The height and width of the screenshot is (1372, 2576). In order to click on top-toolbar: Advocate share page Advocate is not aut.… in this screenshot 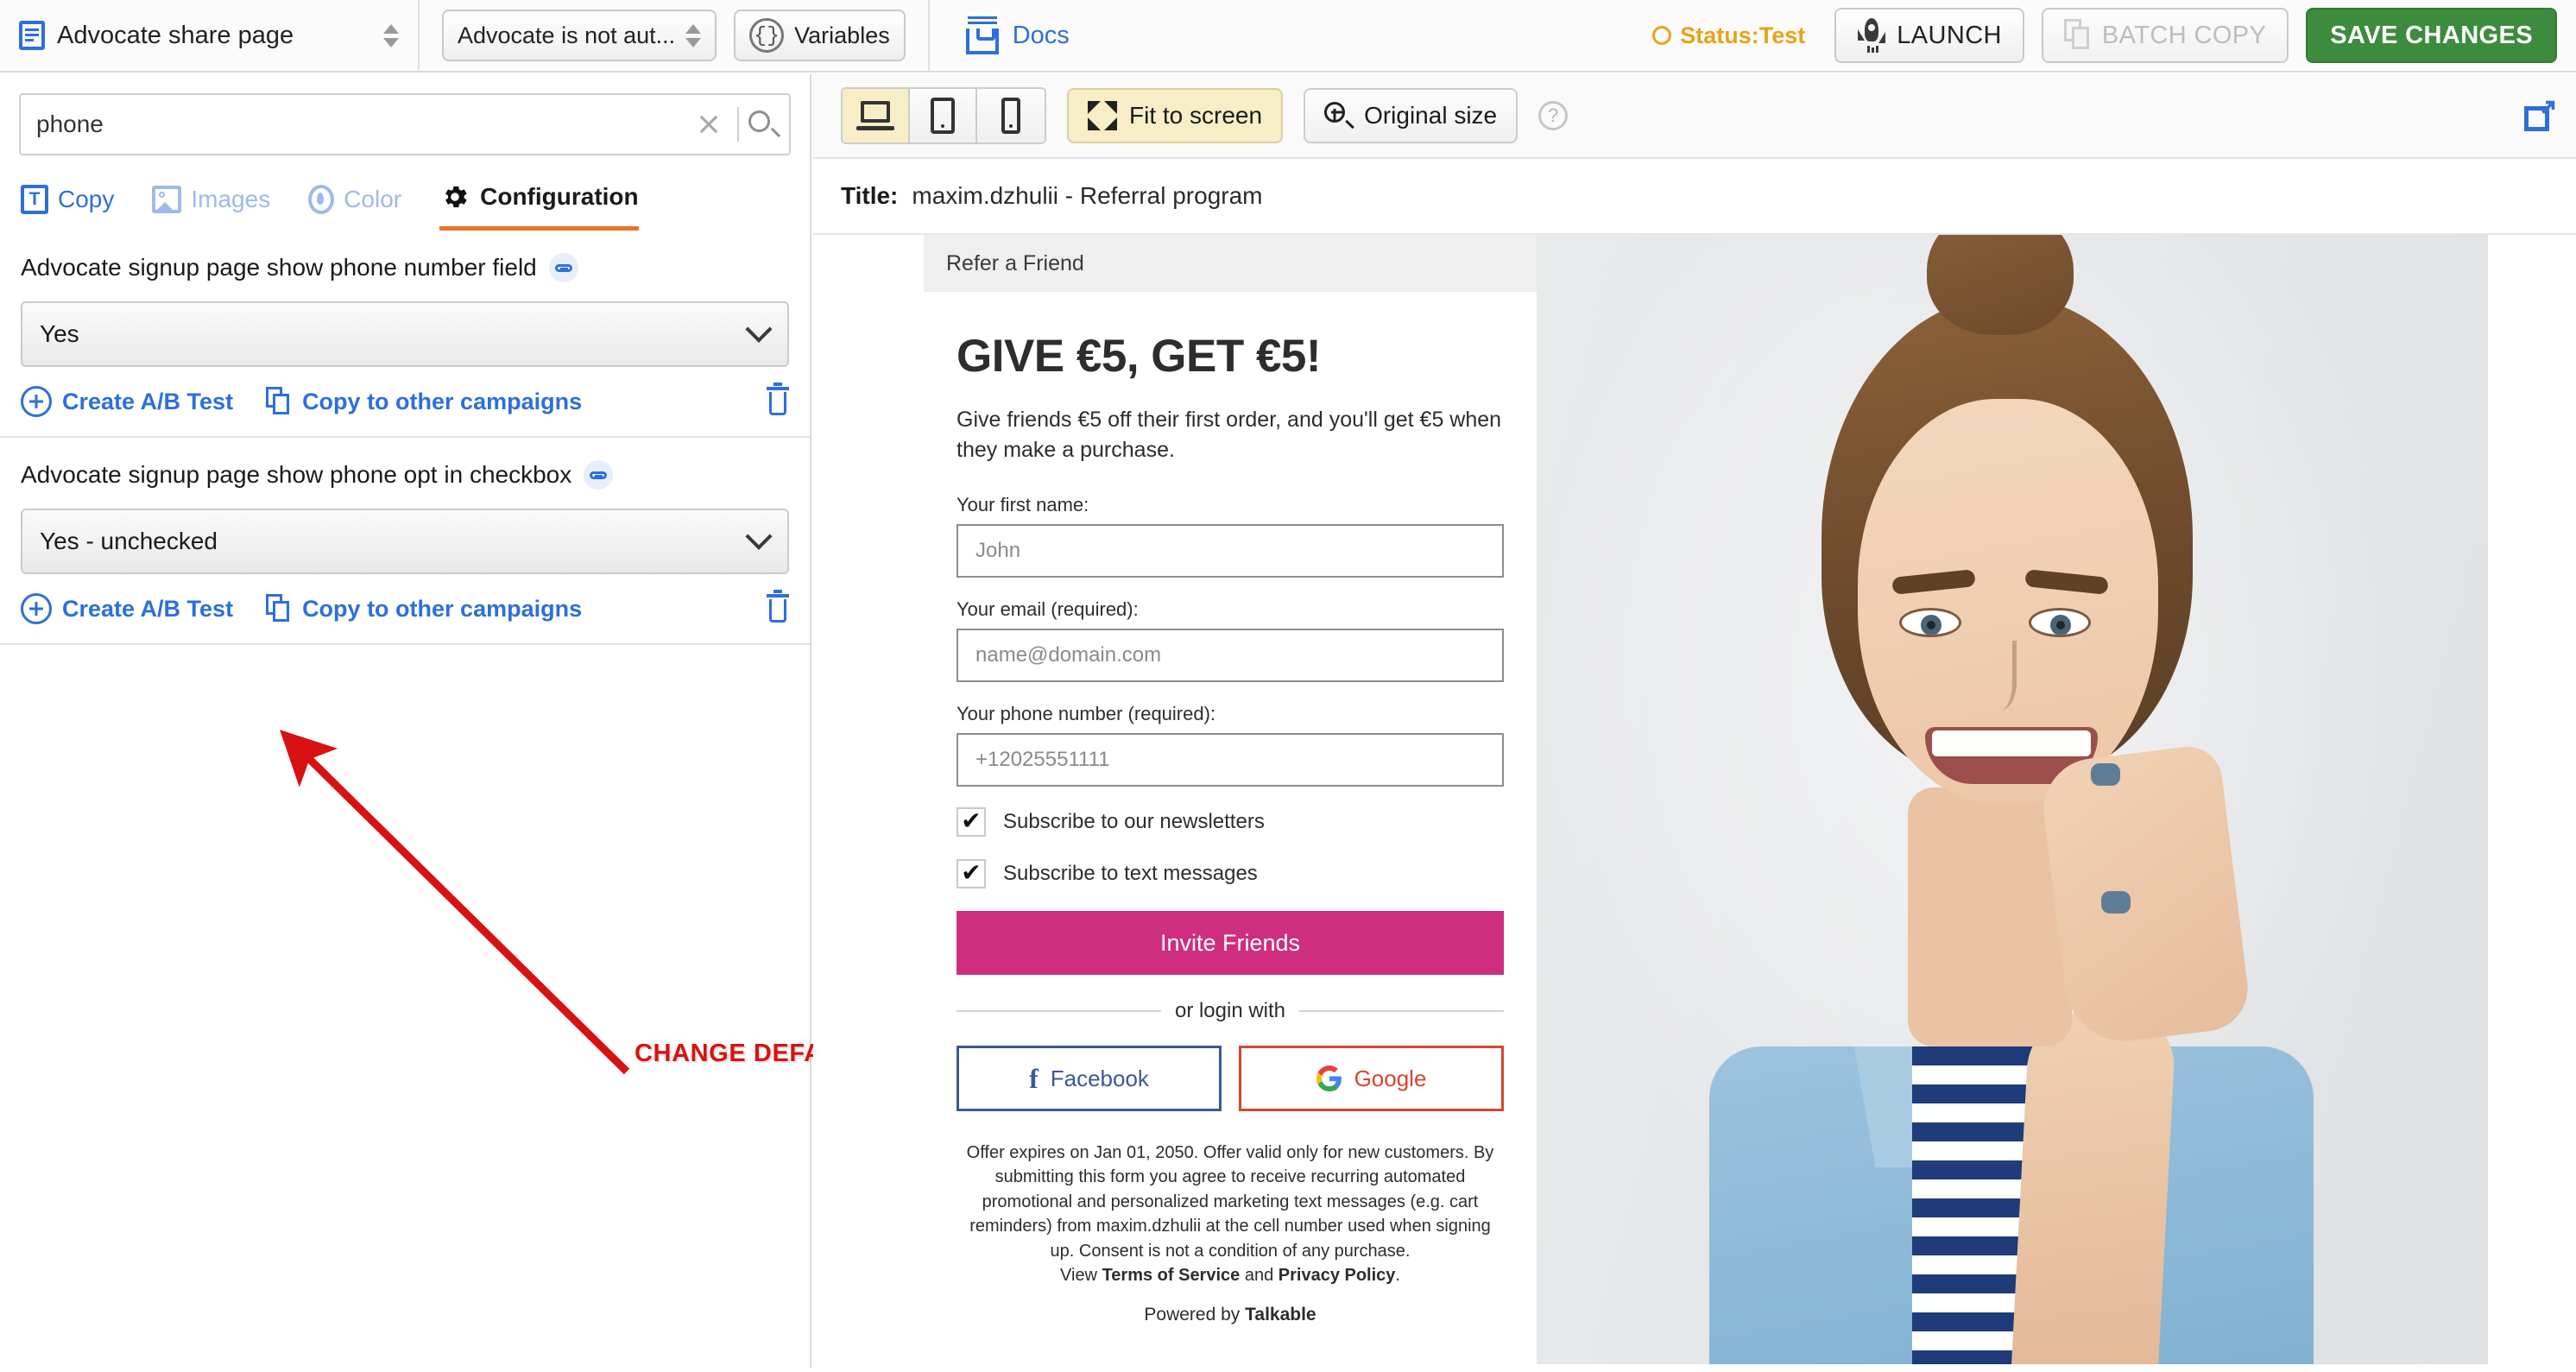, I will do `click(1288, 37)`.